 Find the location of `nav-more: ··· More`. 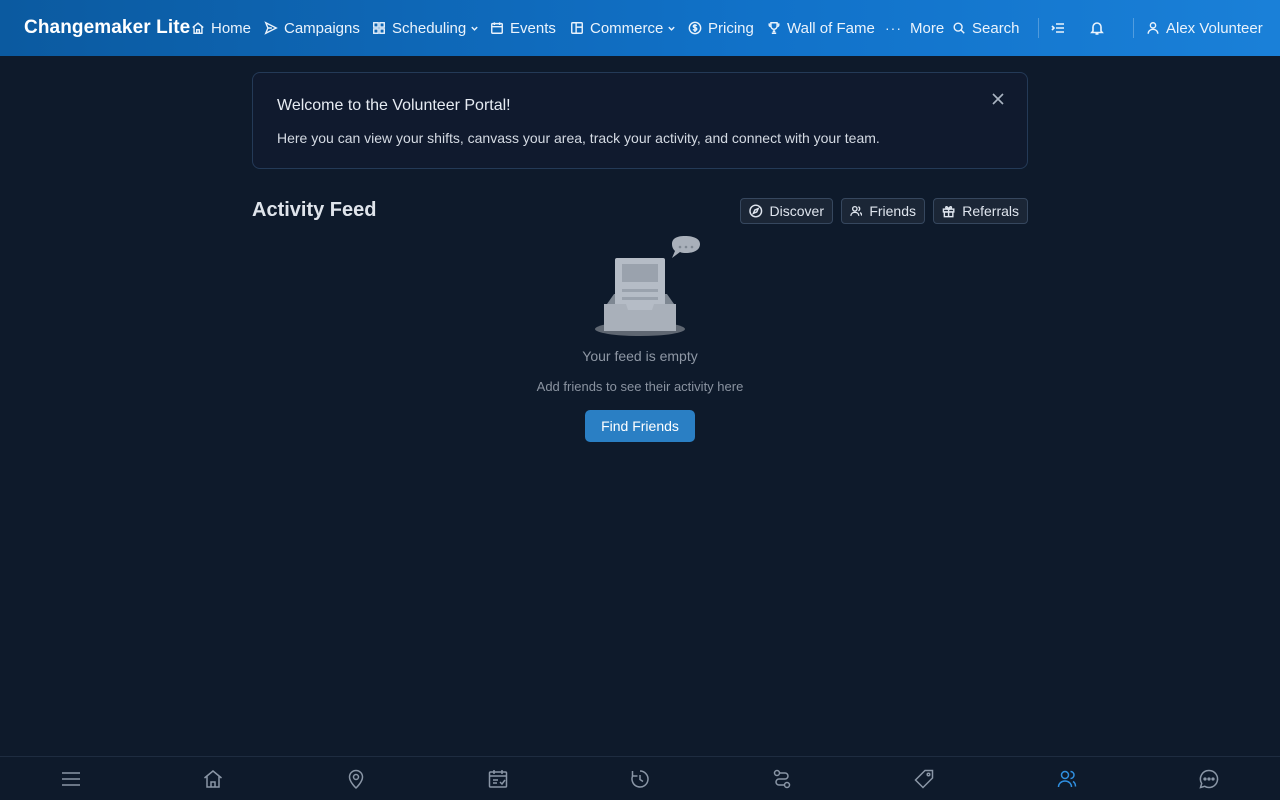

nav-more: ··· More is located at coordinates (914, 28).